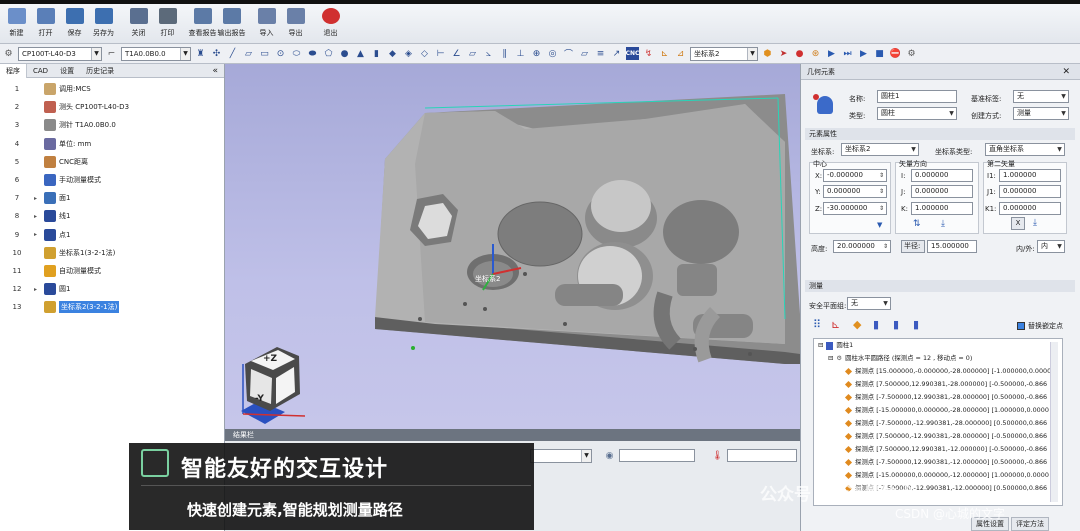 This screenshot has height=531, width=1080. I want to click on step-icon: ⊛, so click(815, 53).